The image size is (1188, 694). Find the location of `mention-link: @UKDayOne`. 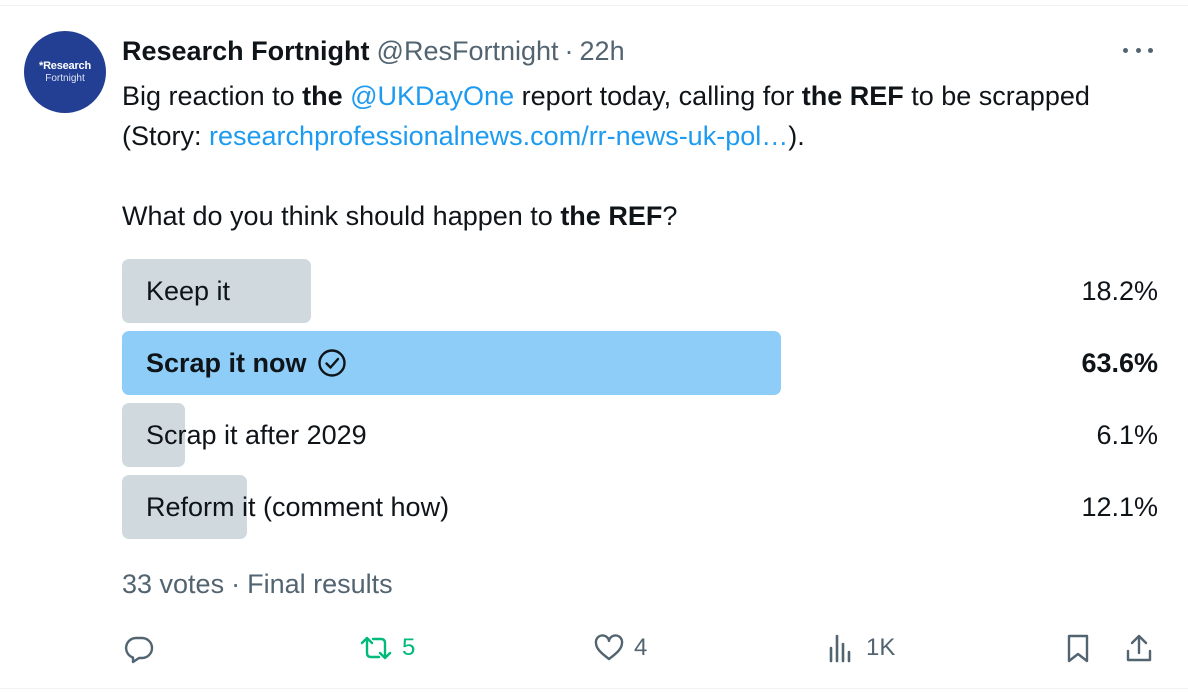

mention-link: @UKDayOne is located at coordinates (432, 96).